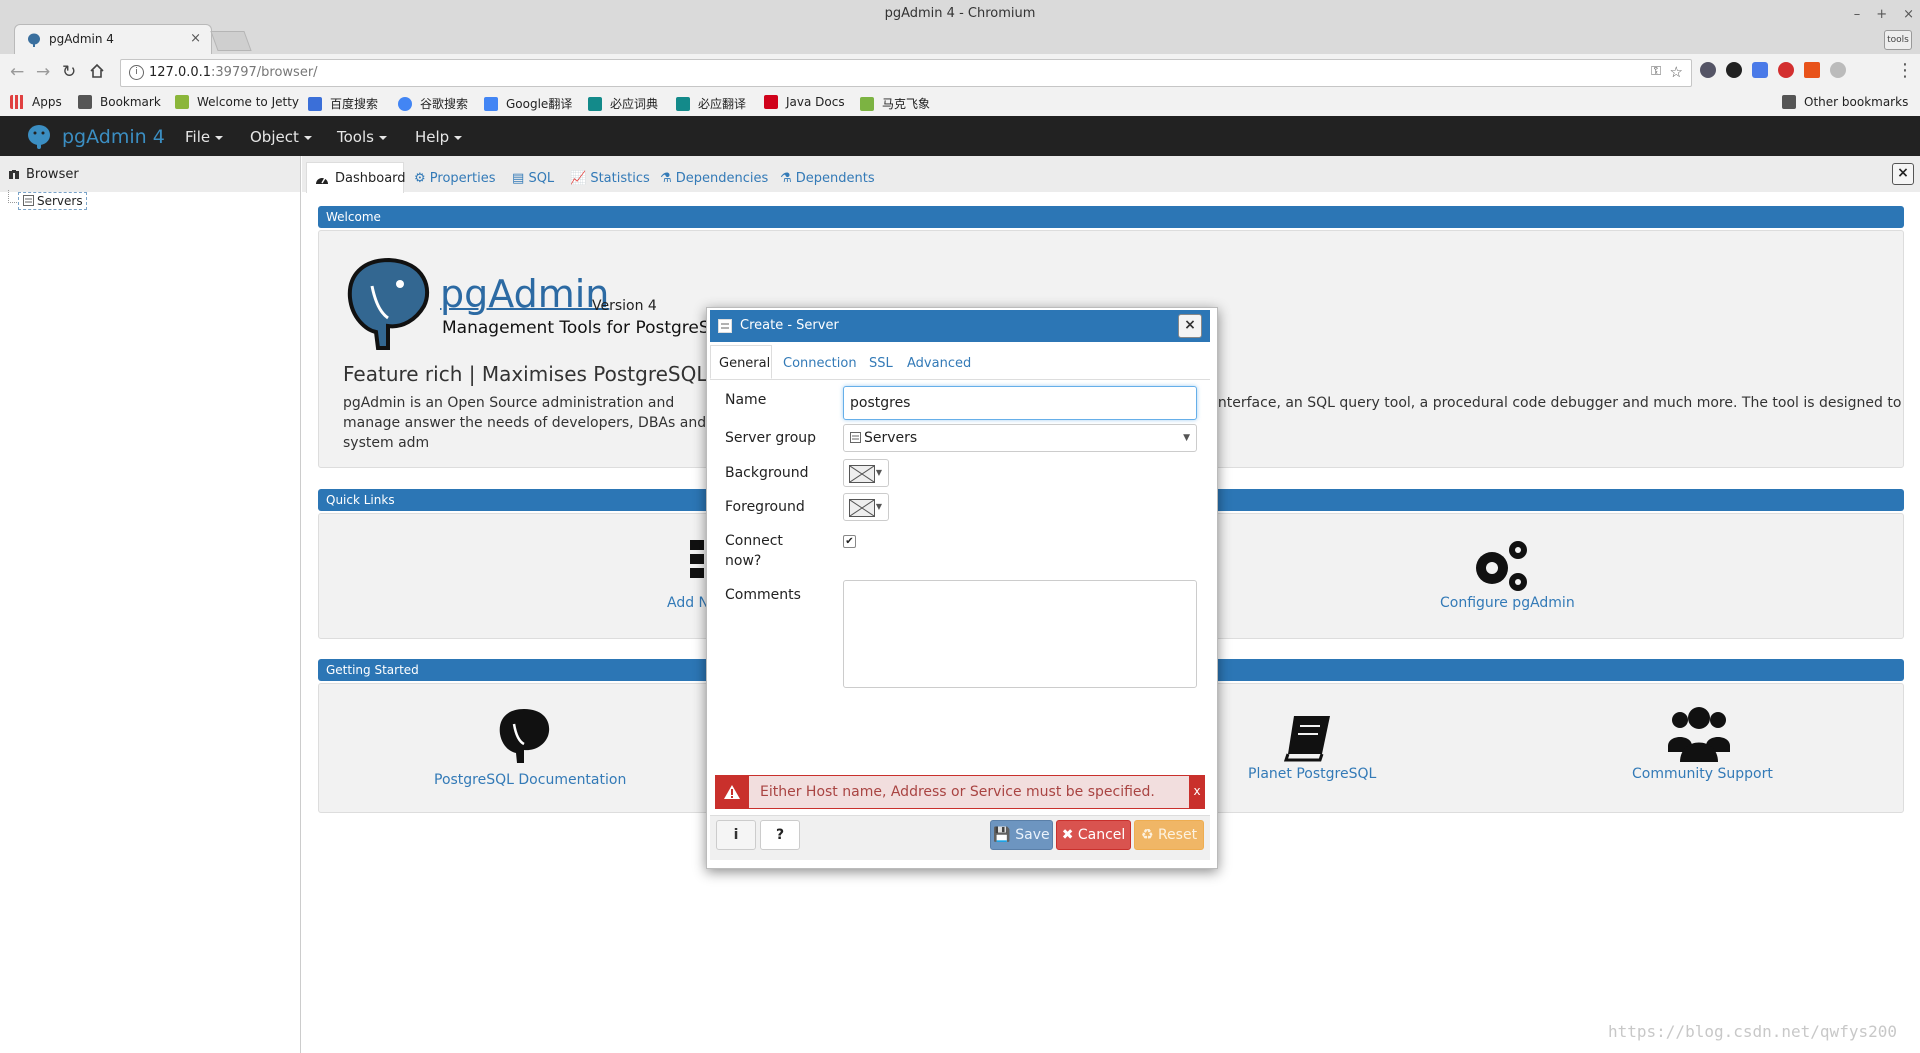  I want to click on file-icon: ▤, so click(518, 178).